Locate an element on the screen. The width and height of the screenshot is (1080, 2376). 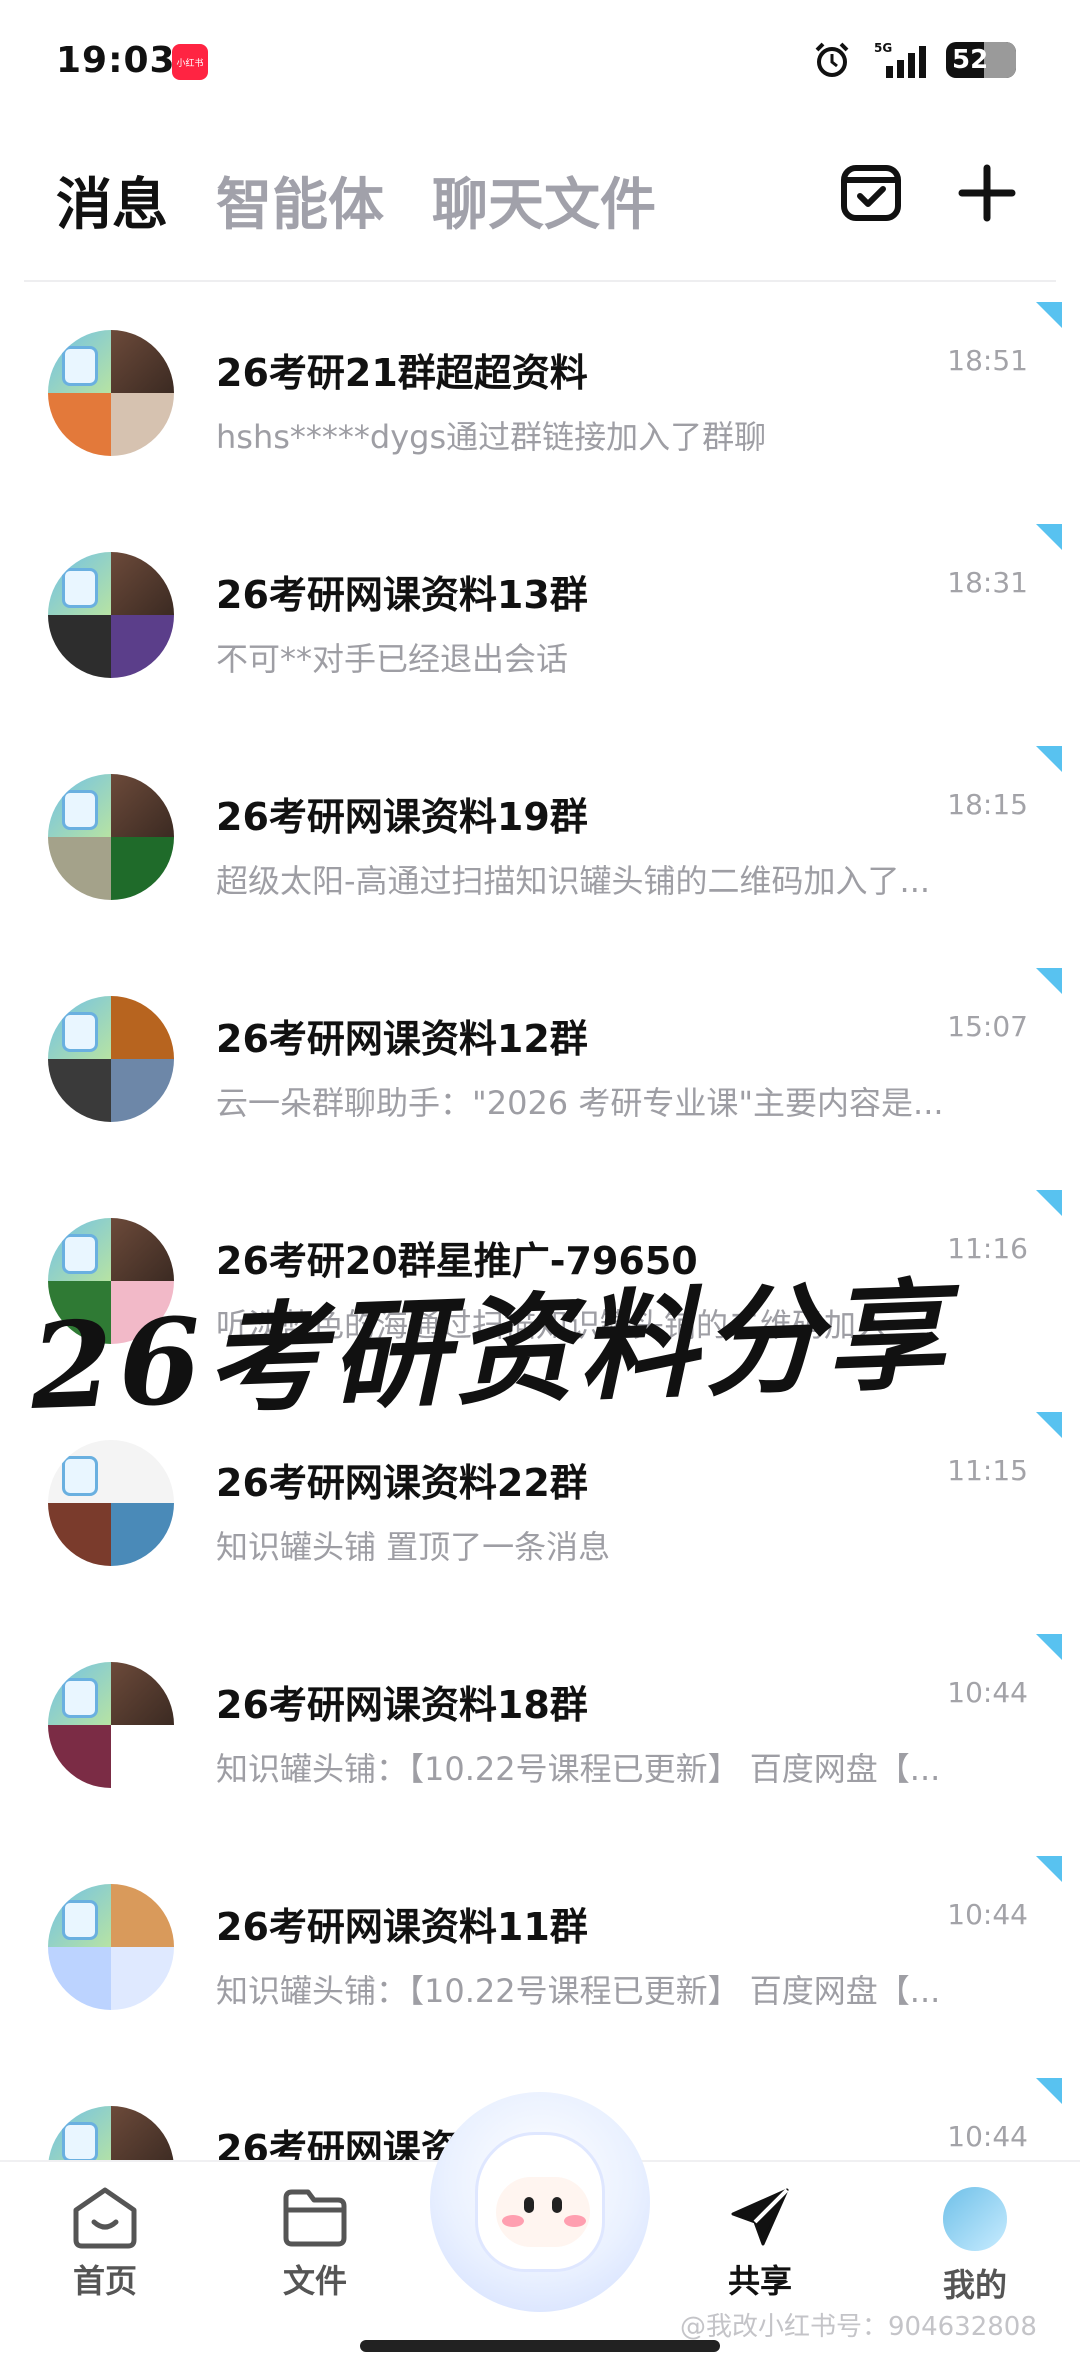
signal-icon: 5G is located at coordinates (900, 59).